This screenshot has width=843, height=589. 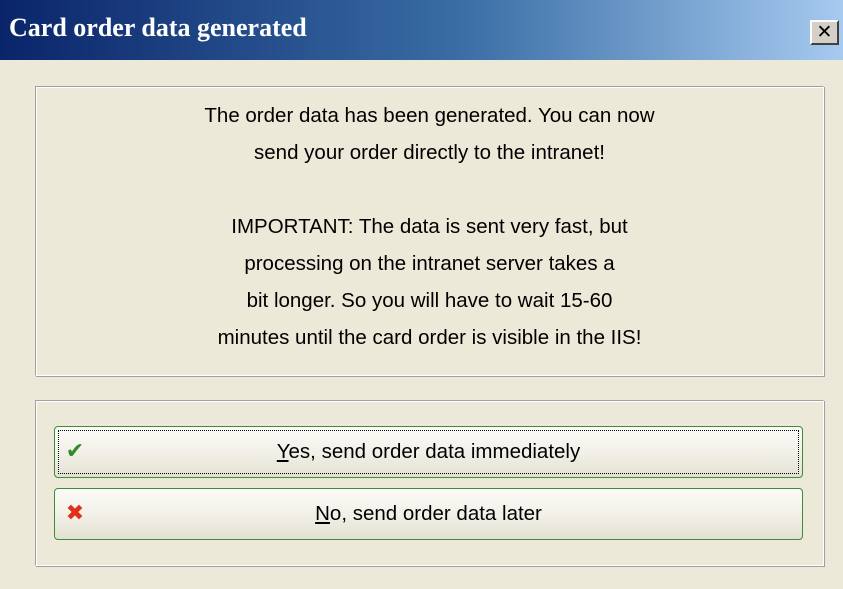 I want to click on close-button: ✕, so click(x=824, y=32).